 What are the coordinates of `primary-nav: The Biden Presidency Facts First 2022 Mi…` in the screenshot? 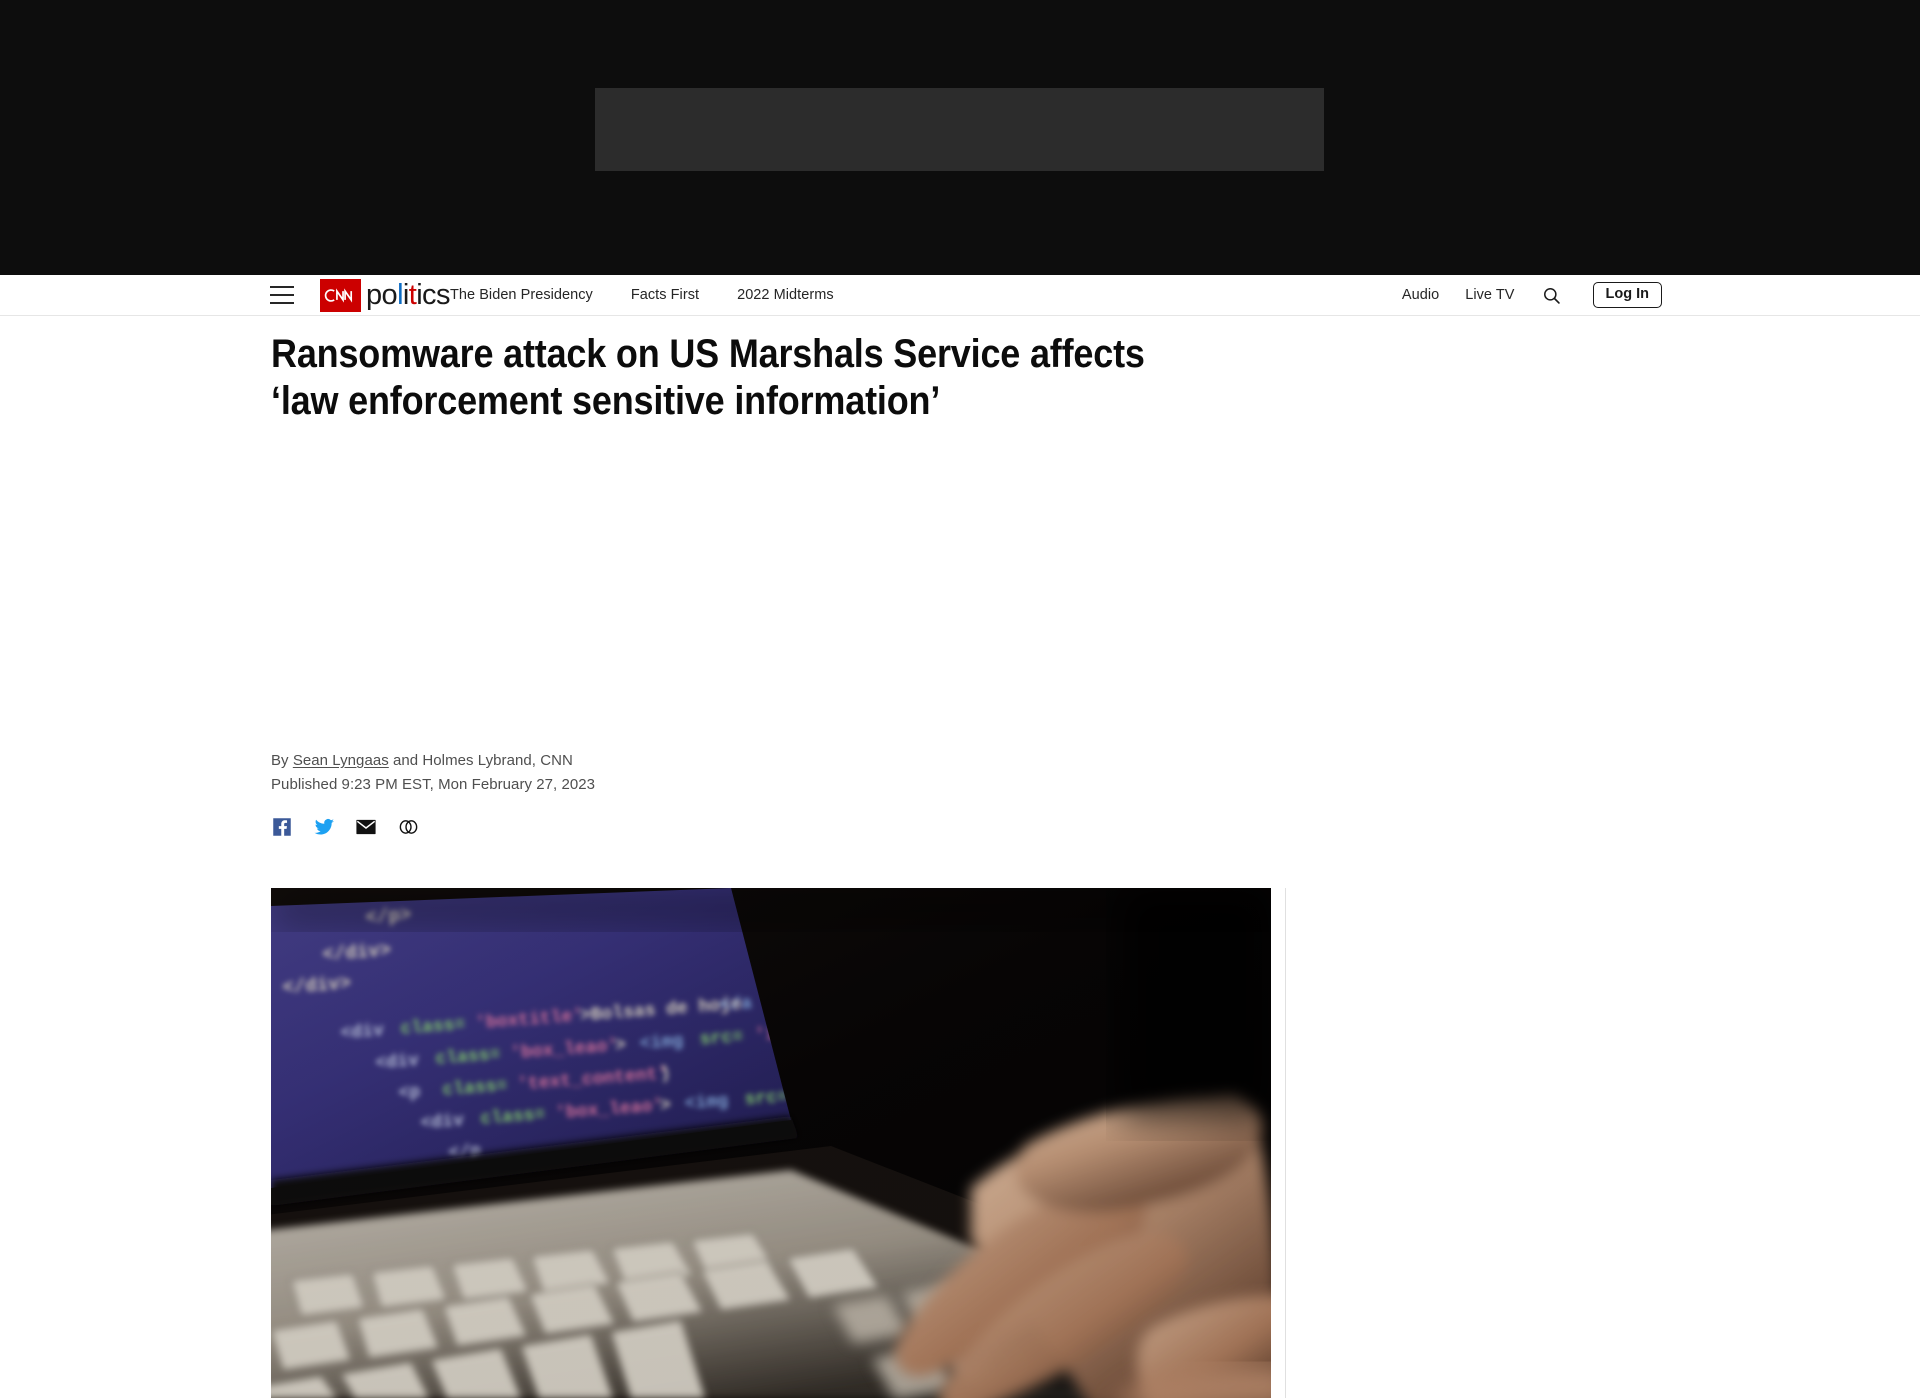 It's located at (642, 295).